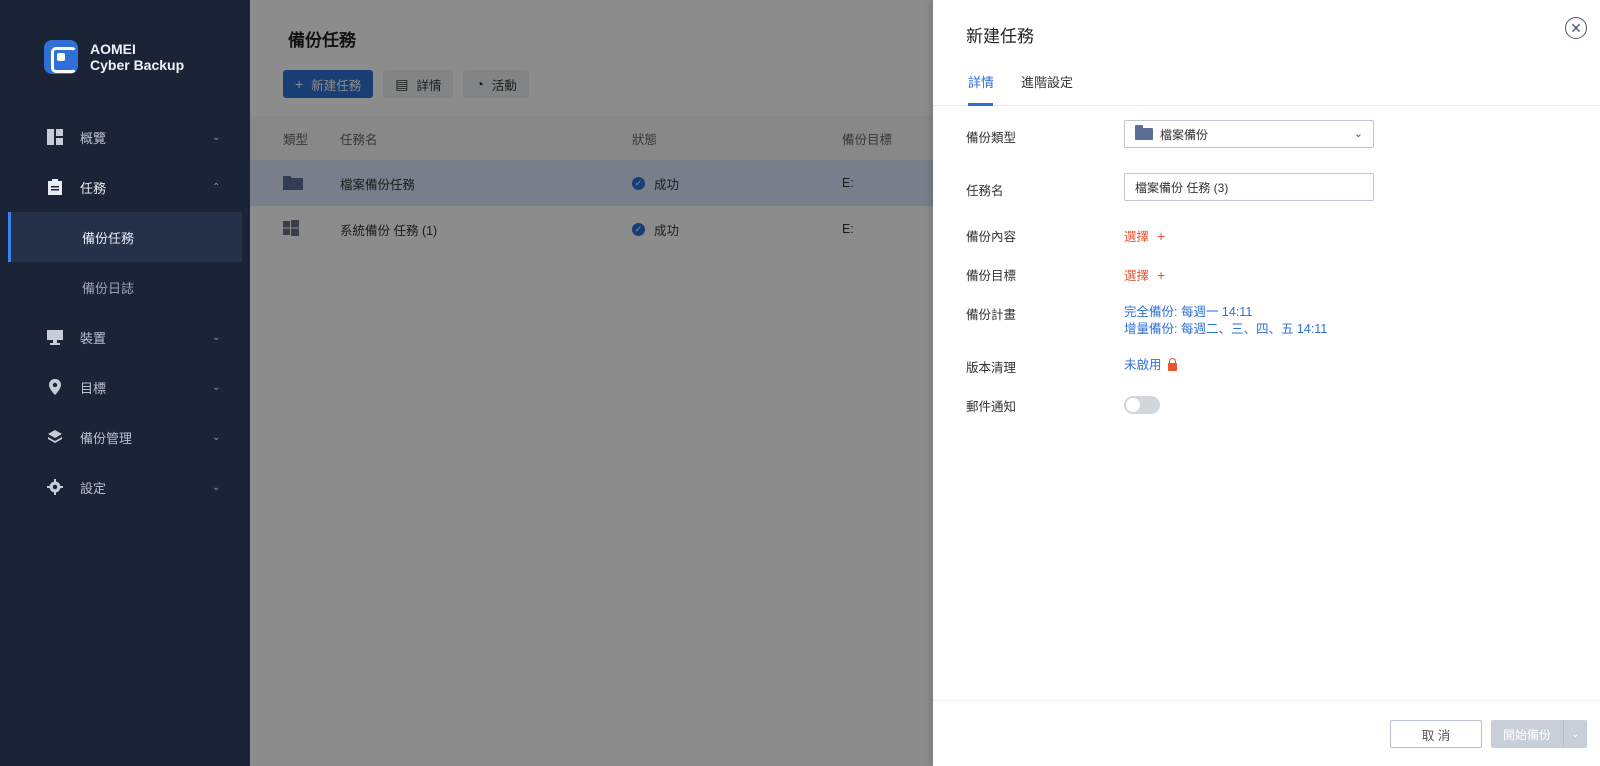  Describe the element at coordinates (1436, 734) in the screenshot. I see `cancel-button: 取 消` at that location.